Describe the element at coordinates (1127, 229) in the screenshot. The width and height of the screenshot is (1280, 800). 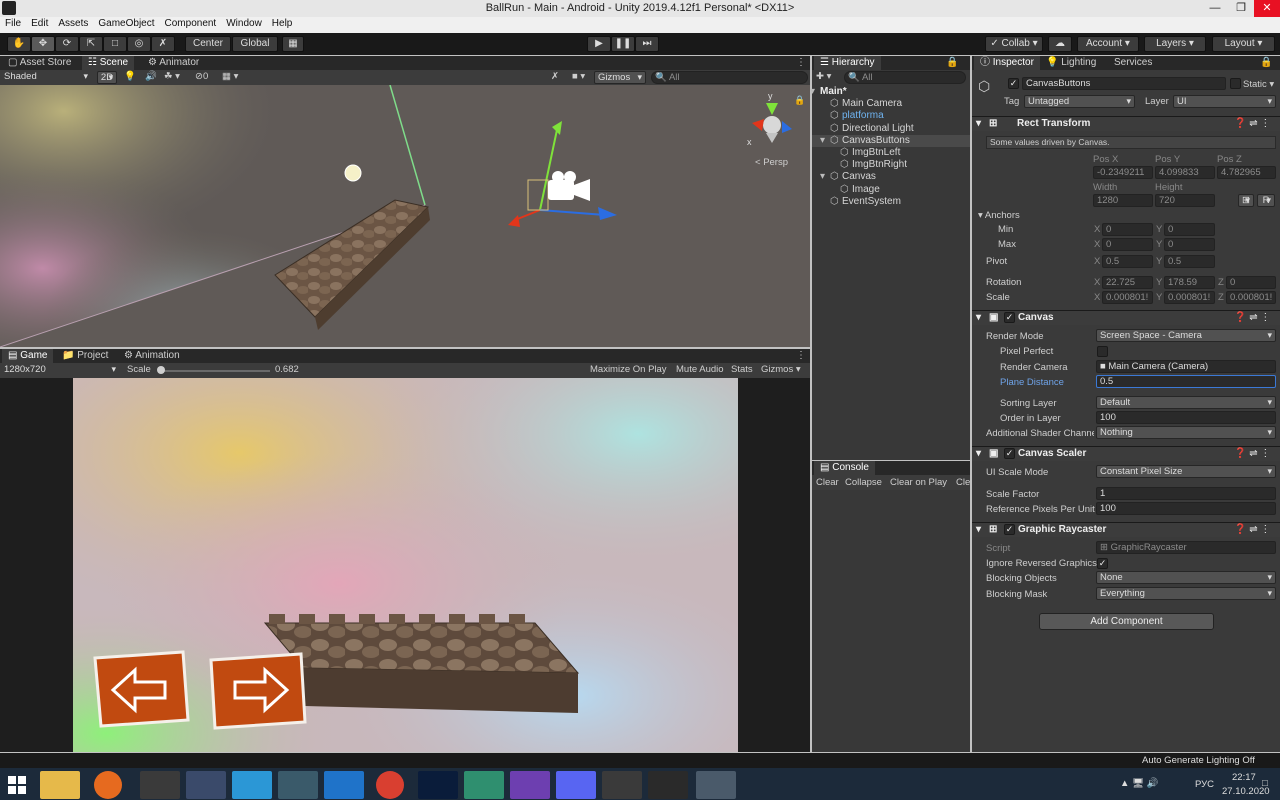
I see `anchor-min-x-field: 0` at that location.